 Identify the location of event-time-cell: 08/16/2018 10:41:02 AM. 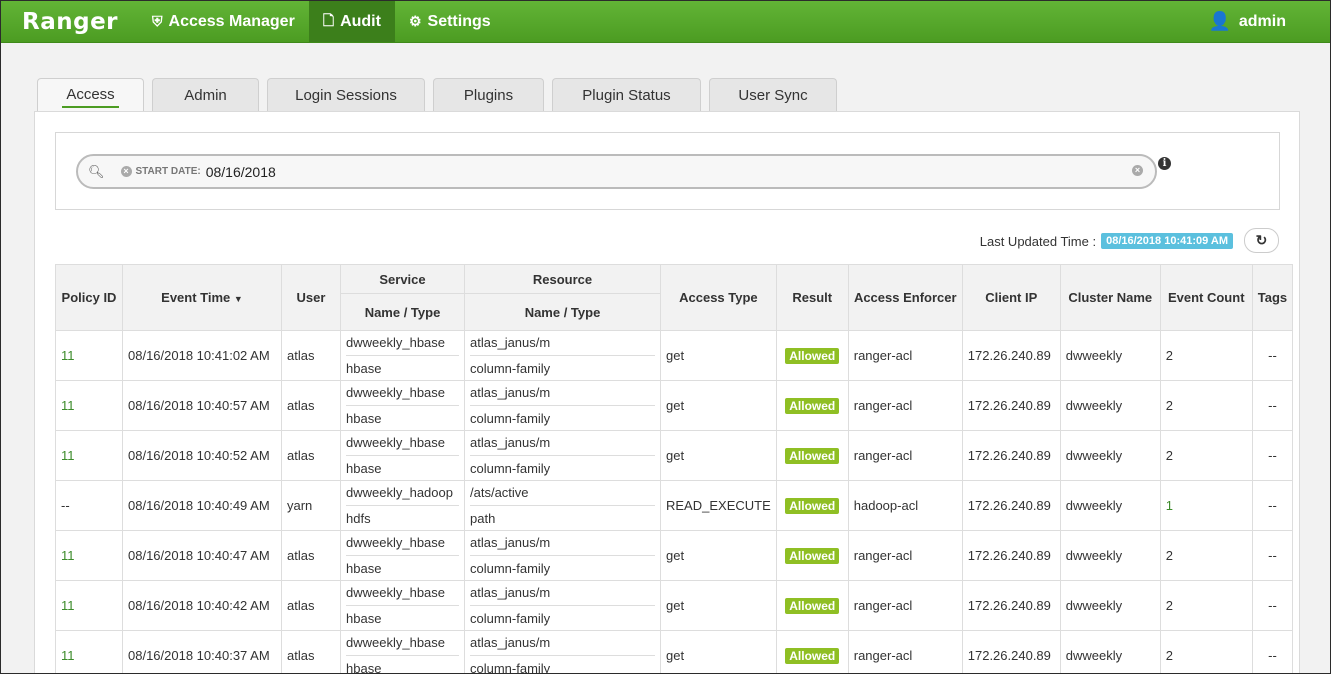
(202, 355).